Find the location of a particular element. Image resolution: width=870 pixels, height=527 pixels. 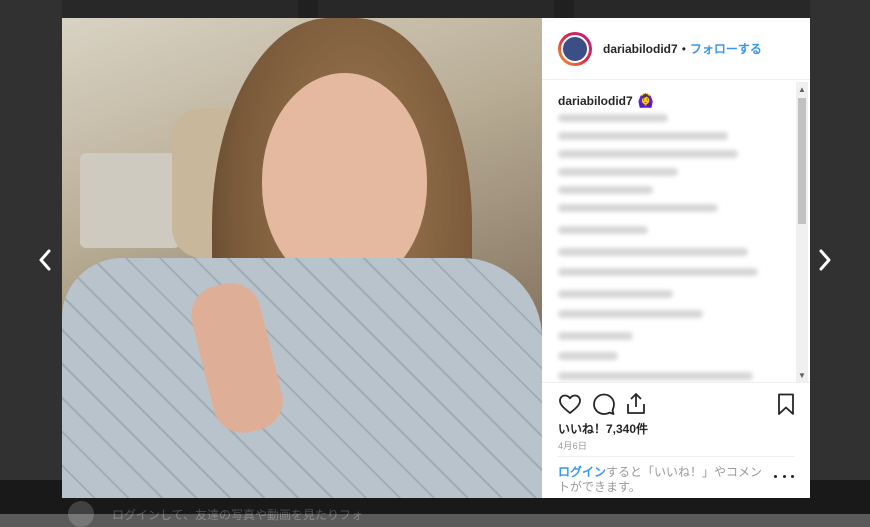

photo-face is located at coordinates (344, 180).